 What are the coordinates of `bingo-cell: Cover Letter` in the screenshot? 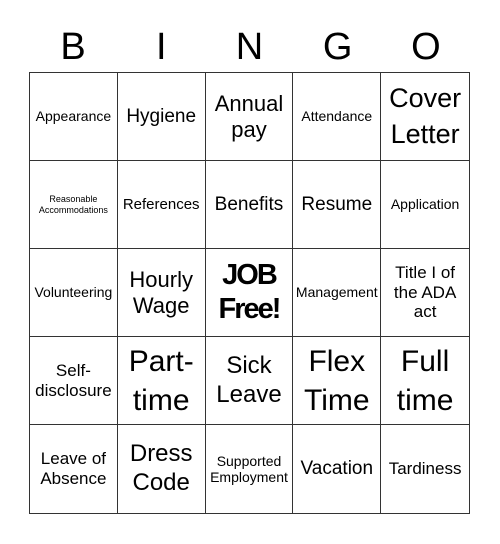 It's located at (425, 117).